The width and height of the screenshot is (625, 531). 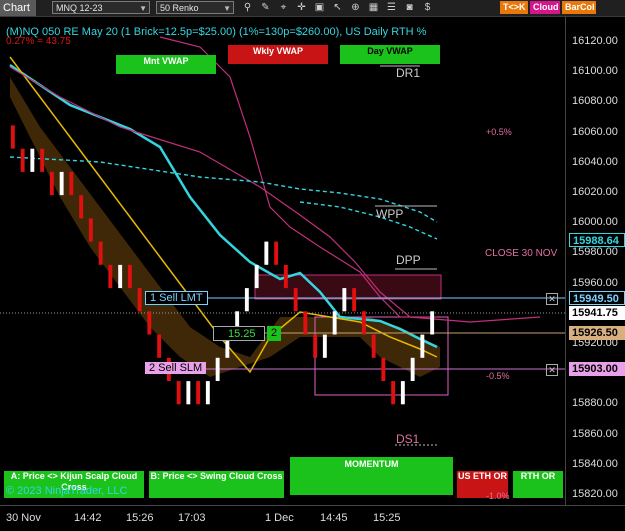 What do you see at coordinates (88, 518) in the screenshot?
I see `time-tick: 14:42` at bounding box center [88, 518].